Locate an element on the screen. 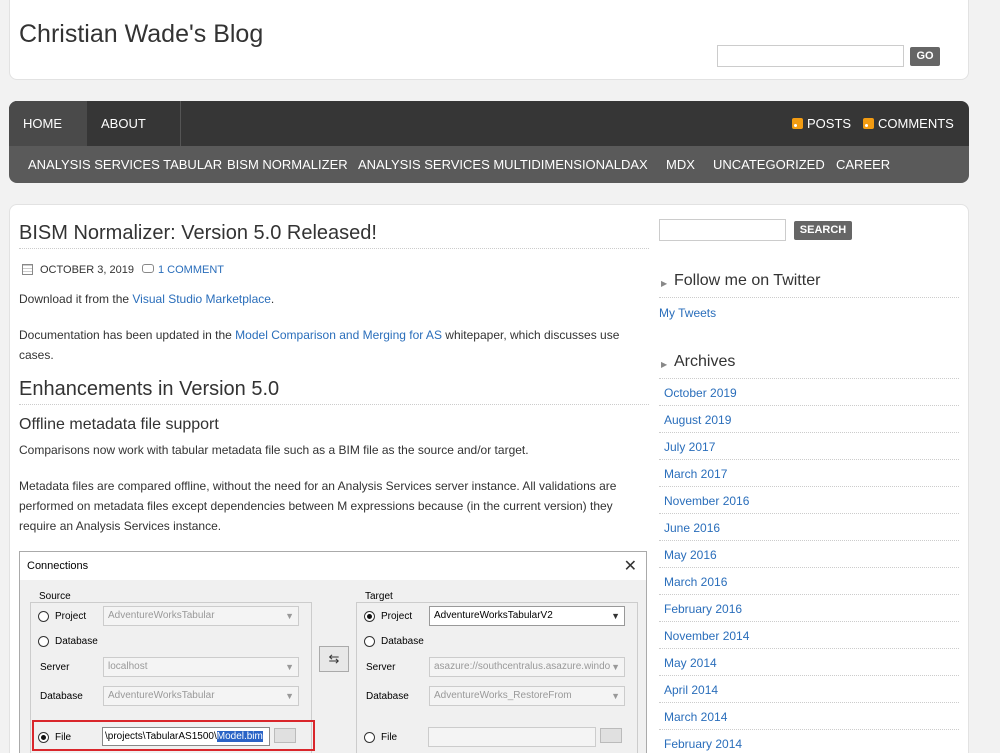 The width and height of the screenshot is (1000, 753). source-database-select: AdventureWorksTabular ▼ is located at coordinates (201, 696).